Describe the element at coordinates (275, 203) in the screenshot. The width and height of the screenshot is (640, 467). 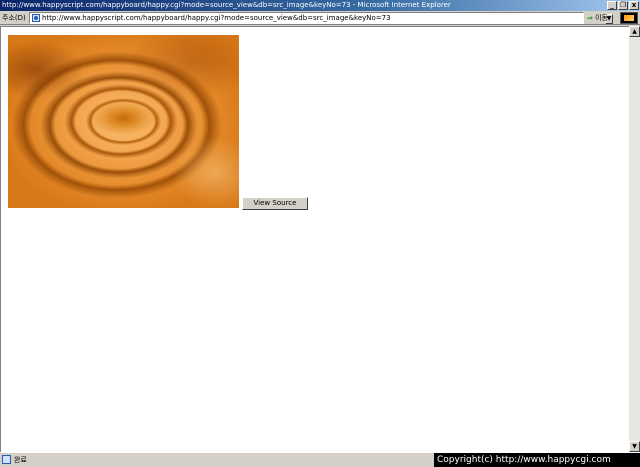
I see `view-source-button: View Source` at that location.